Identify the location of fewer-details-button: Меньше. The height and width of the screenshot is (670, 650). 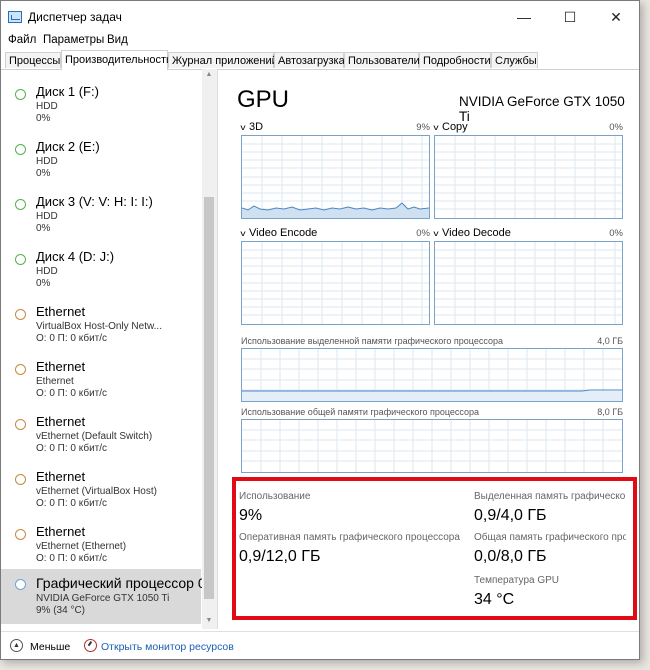
(50, 647).